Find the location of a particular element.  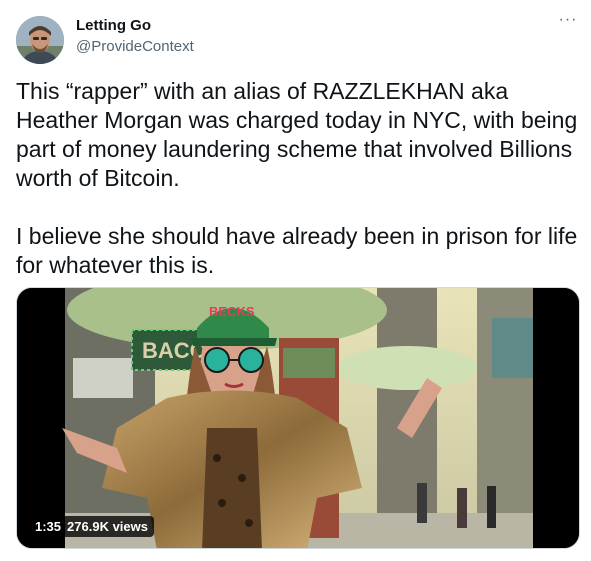

video-stats-badge: 1:35 276.9K views is located at coordinates (91, 526).